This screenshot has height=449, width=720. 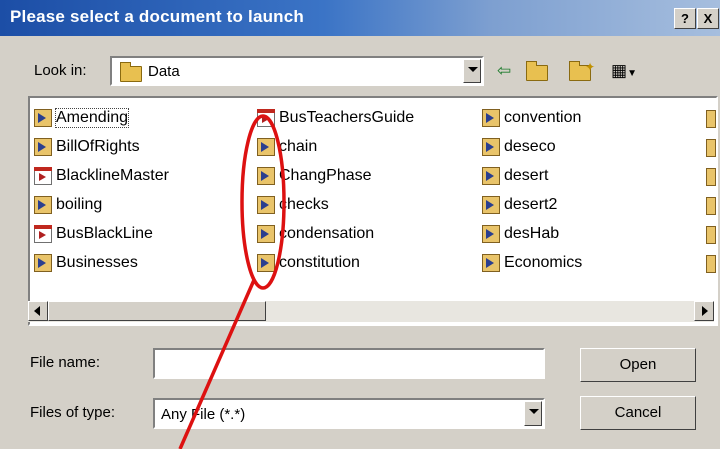 What do you see at coordinates (263, 202) in the screenshot?
I see `highlight-ellipse` at bounding box center [263, 202].